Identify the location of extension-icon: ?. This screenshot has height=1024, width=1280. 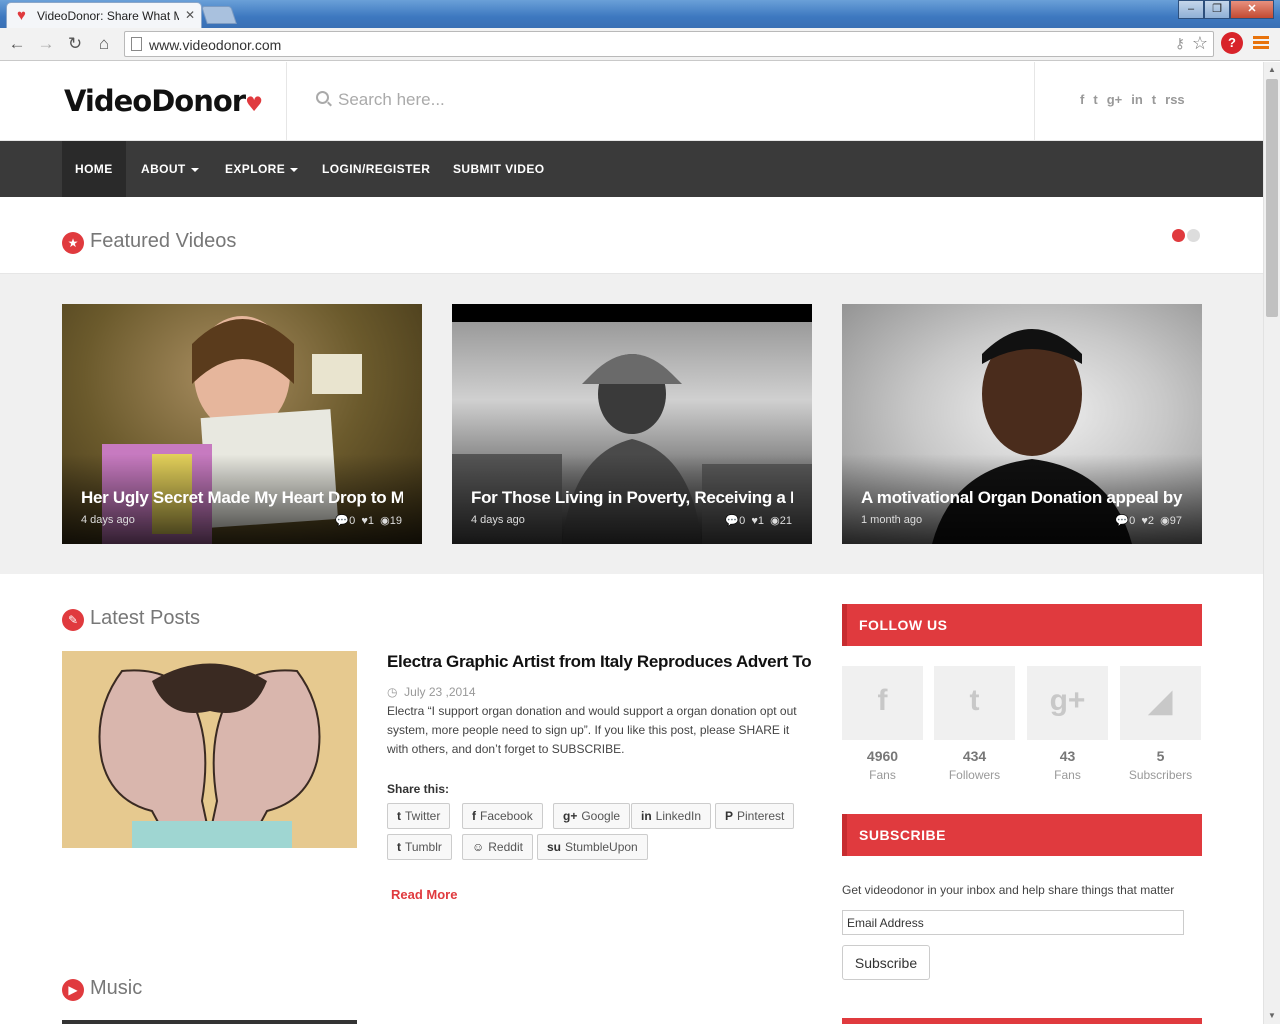
(1232, 43).